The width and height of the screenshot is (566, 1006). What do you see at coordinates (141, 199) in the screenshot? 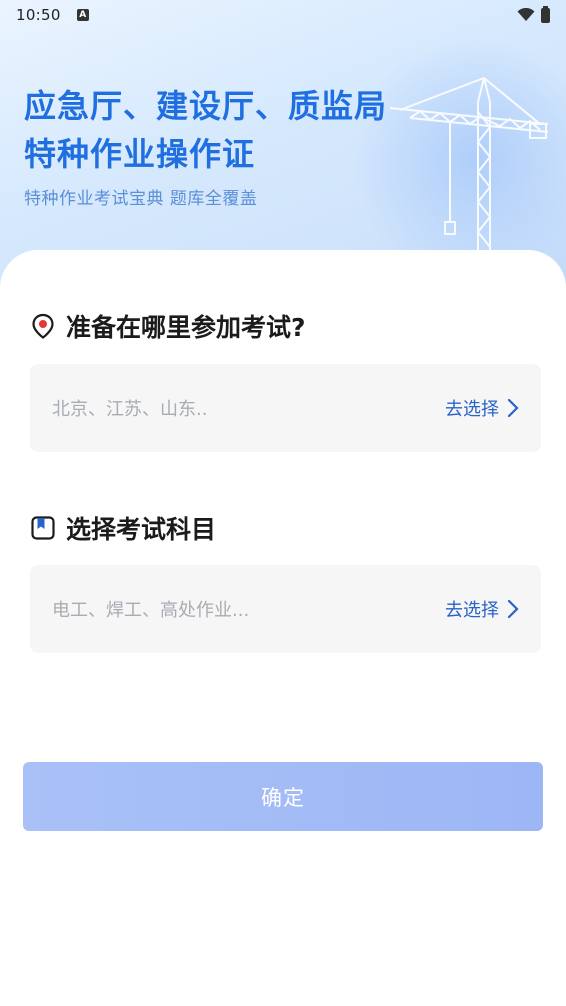
I see `hero-subtitle: 特种作业考试宝典 题库全覆盖` at bounding box center [141, 199].